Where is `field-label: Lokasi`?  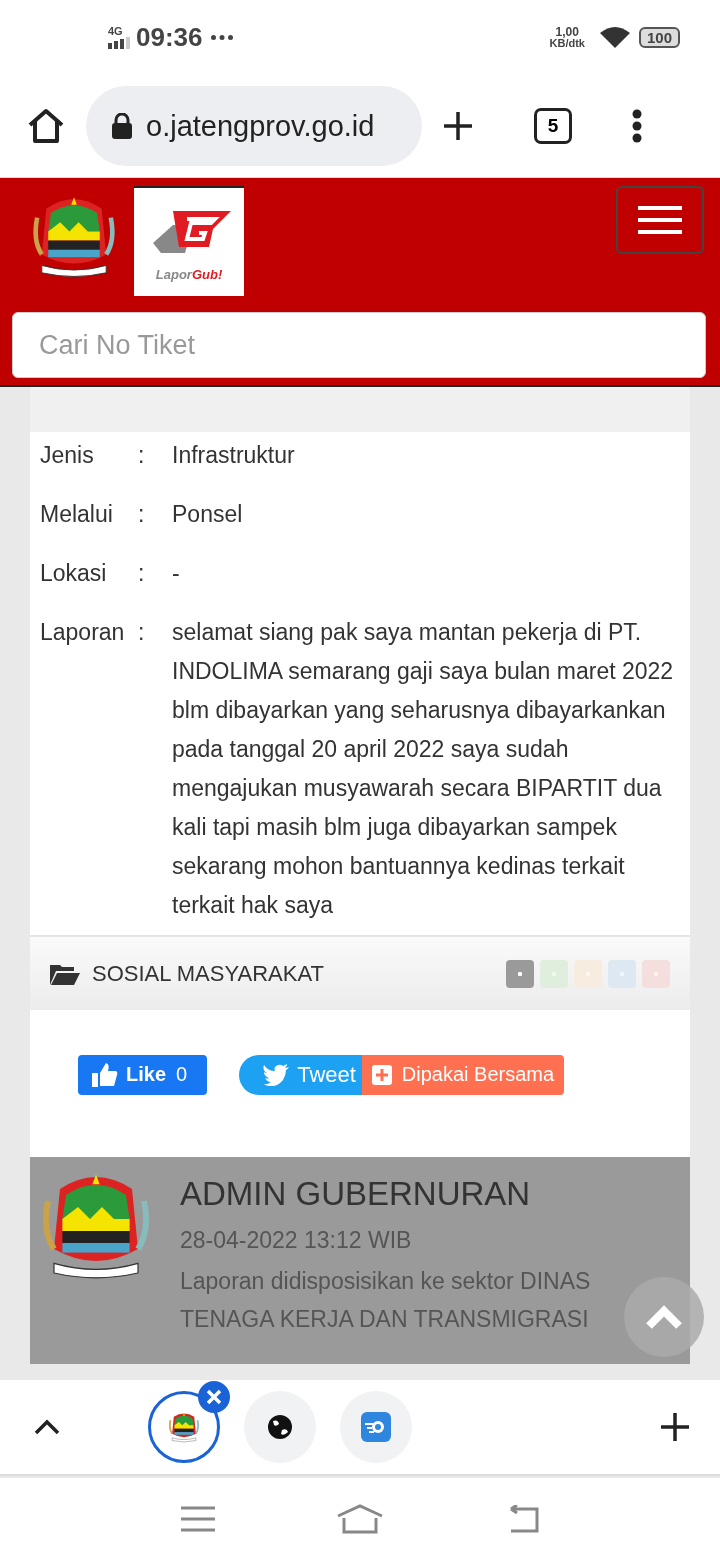 field-label: Lokasi is located at coordinates (74, 573).